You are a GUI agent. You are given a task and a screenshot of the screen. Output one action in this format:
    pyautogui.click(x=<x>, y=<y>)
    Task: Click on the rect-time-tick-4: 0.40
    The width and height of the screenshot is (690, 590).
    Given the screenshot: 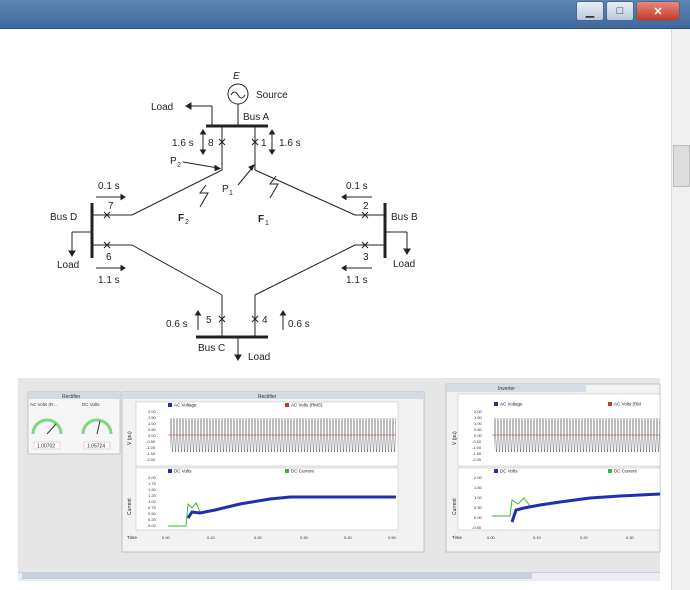 What is the action you would take?
    pyautogui.click(x=348, y=537)
    